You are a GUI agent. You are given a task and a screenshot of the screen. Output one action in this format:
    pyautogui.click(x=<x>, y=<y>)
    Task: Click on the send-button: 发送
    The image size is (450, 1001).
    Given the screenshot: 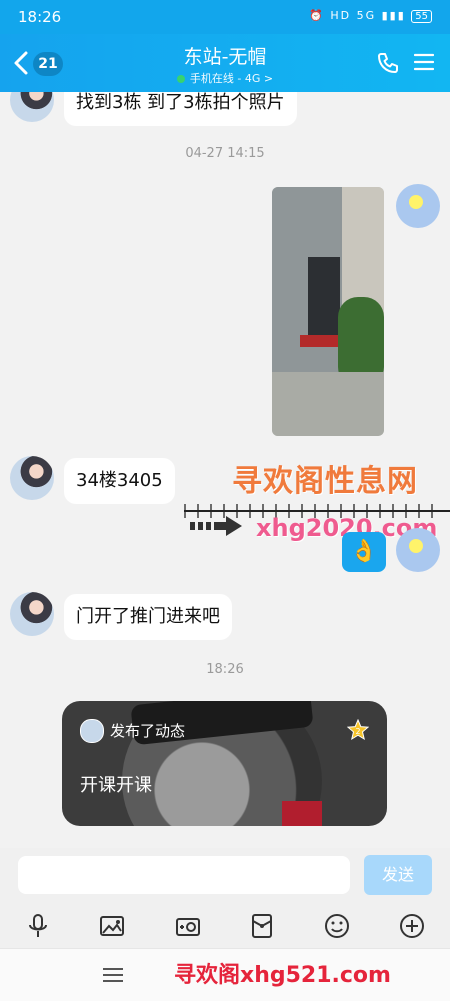 What is the action you would take?
    pyautogui.click(x=398, y=875)
    